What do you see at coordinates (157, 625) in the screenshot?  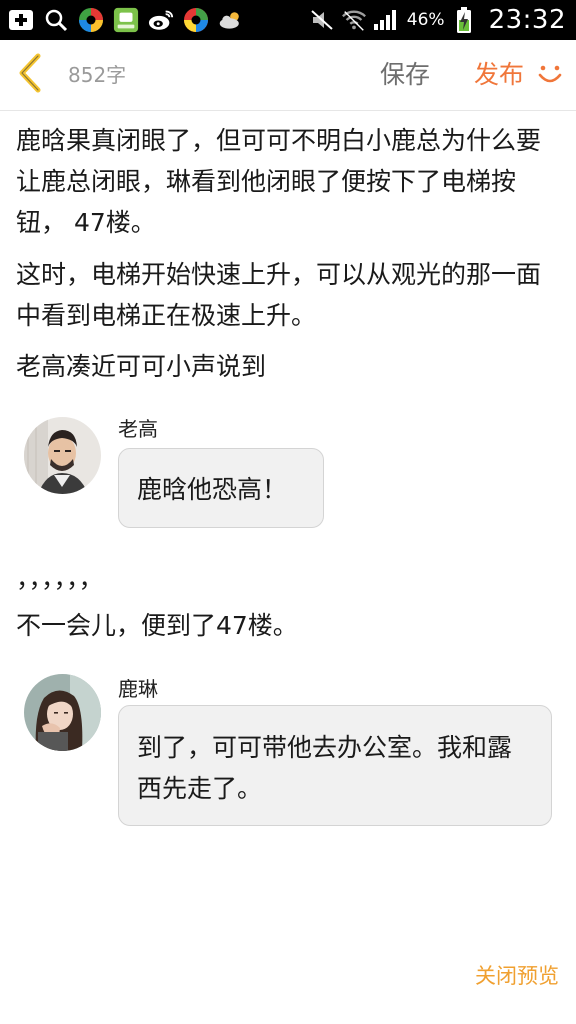 I see `story-paragraph: 不一会儿，便到了47楼。` at bounding box center [157, 625].